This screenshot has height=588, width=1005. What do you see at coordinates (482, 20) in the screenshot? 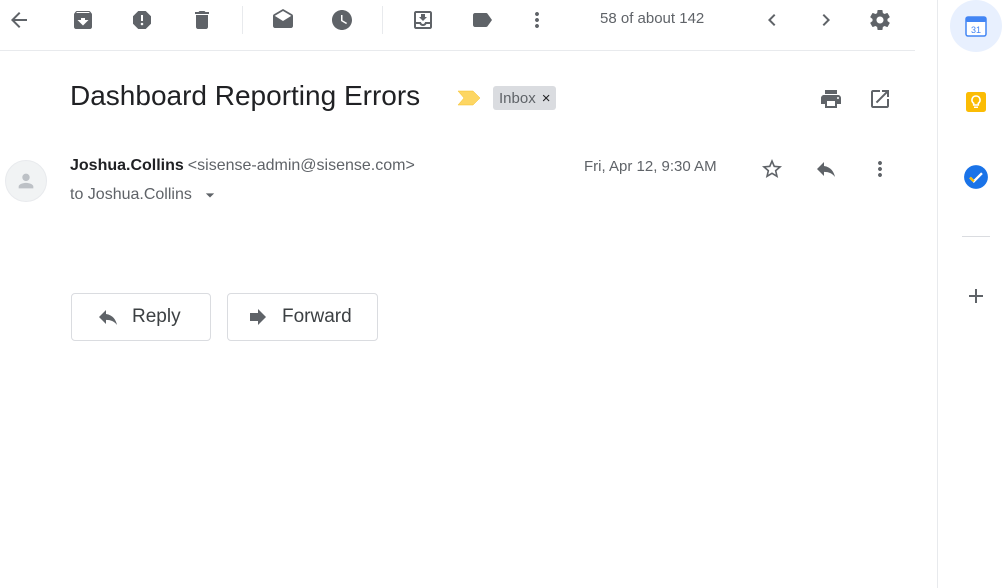
I see `labels-icon` at bounding box center [482, 20].